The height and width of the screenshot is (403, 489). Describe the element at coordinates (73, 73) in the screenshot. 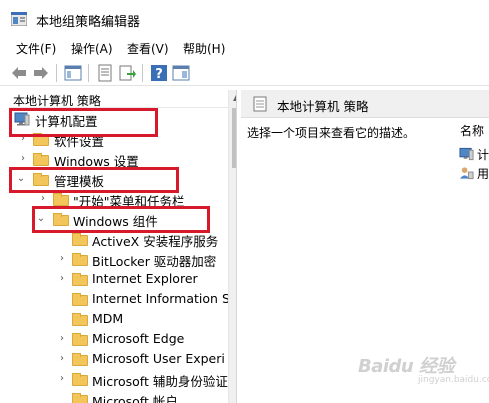

I see `show-hide-tree-icon` at that location.